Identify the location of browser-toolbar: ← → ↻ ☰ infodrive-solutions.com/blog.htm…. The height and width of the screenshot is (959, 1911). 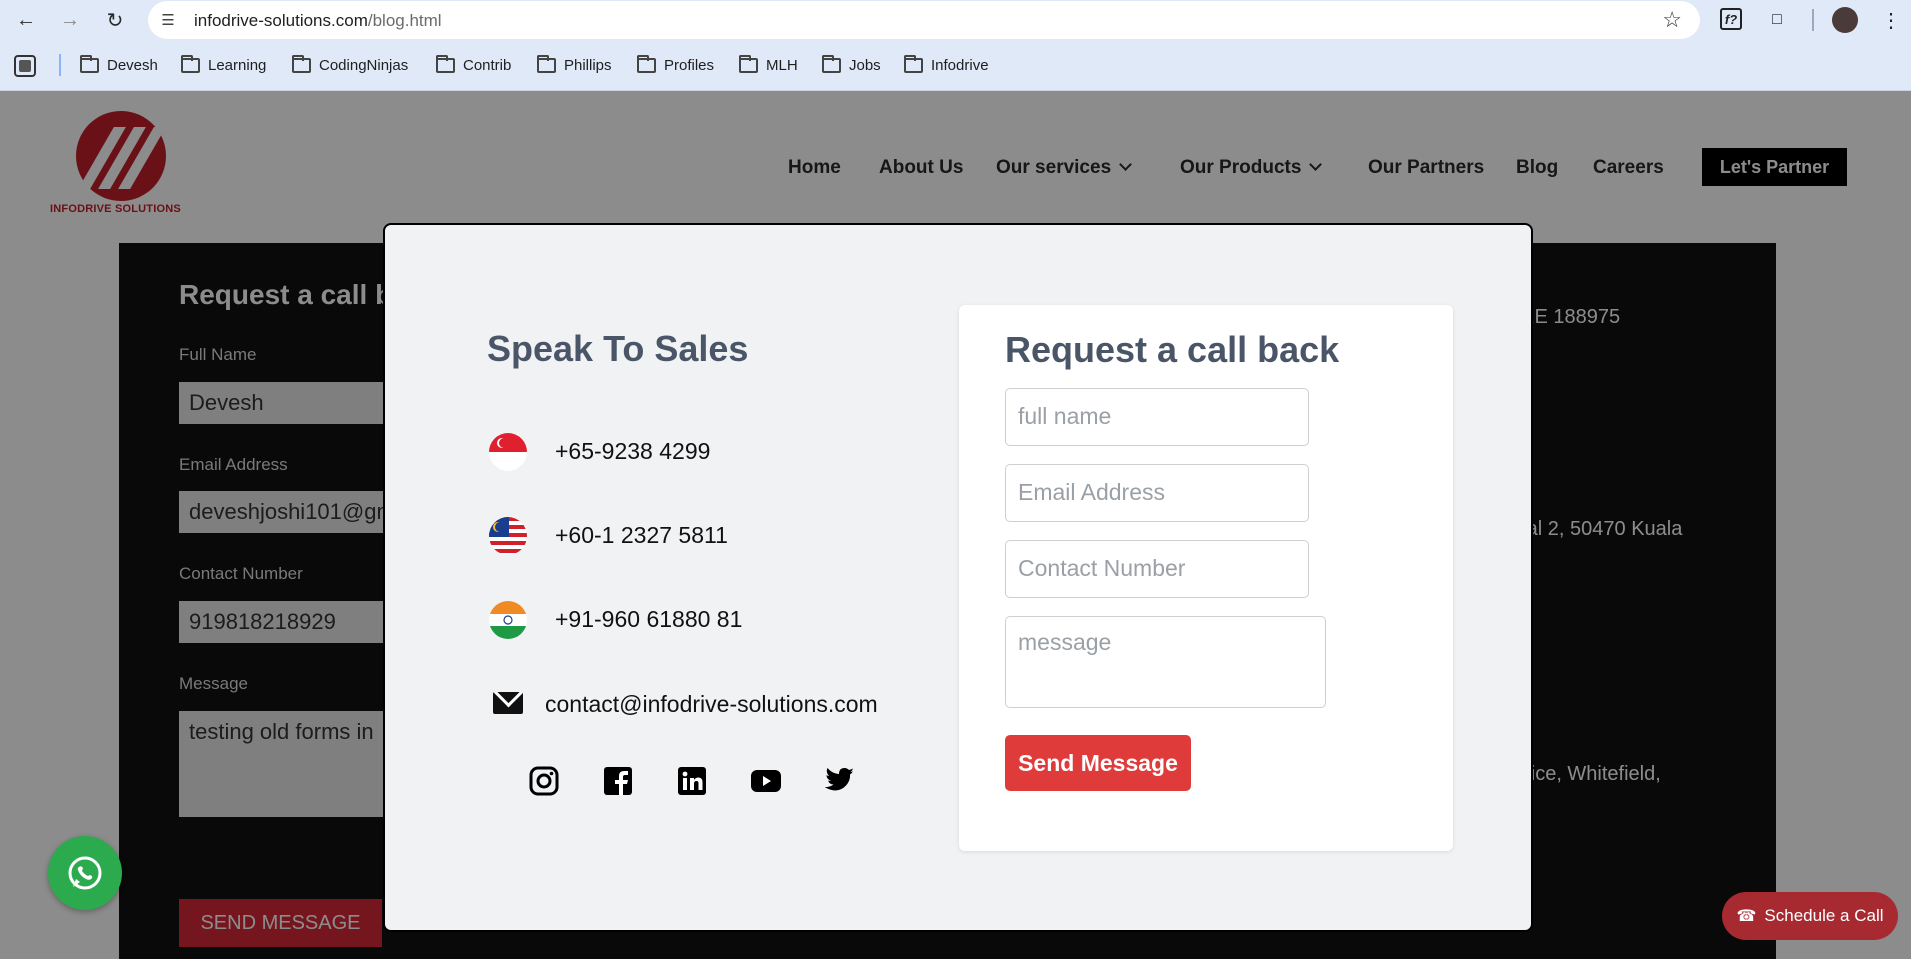
(955, 20).